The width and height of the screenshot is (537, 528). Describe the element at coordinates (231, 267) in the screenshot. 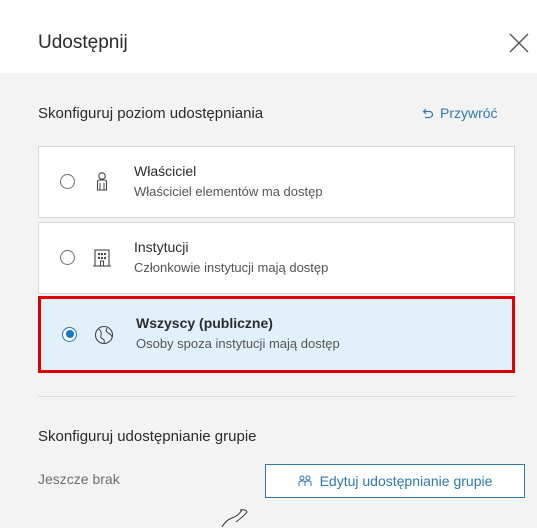

I see `option-description: Członkowie instytucji mają dostęp` at that location.